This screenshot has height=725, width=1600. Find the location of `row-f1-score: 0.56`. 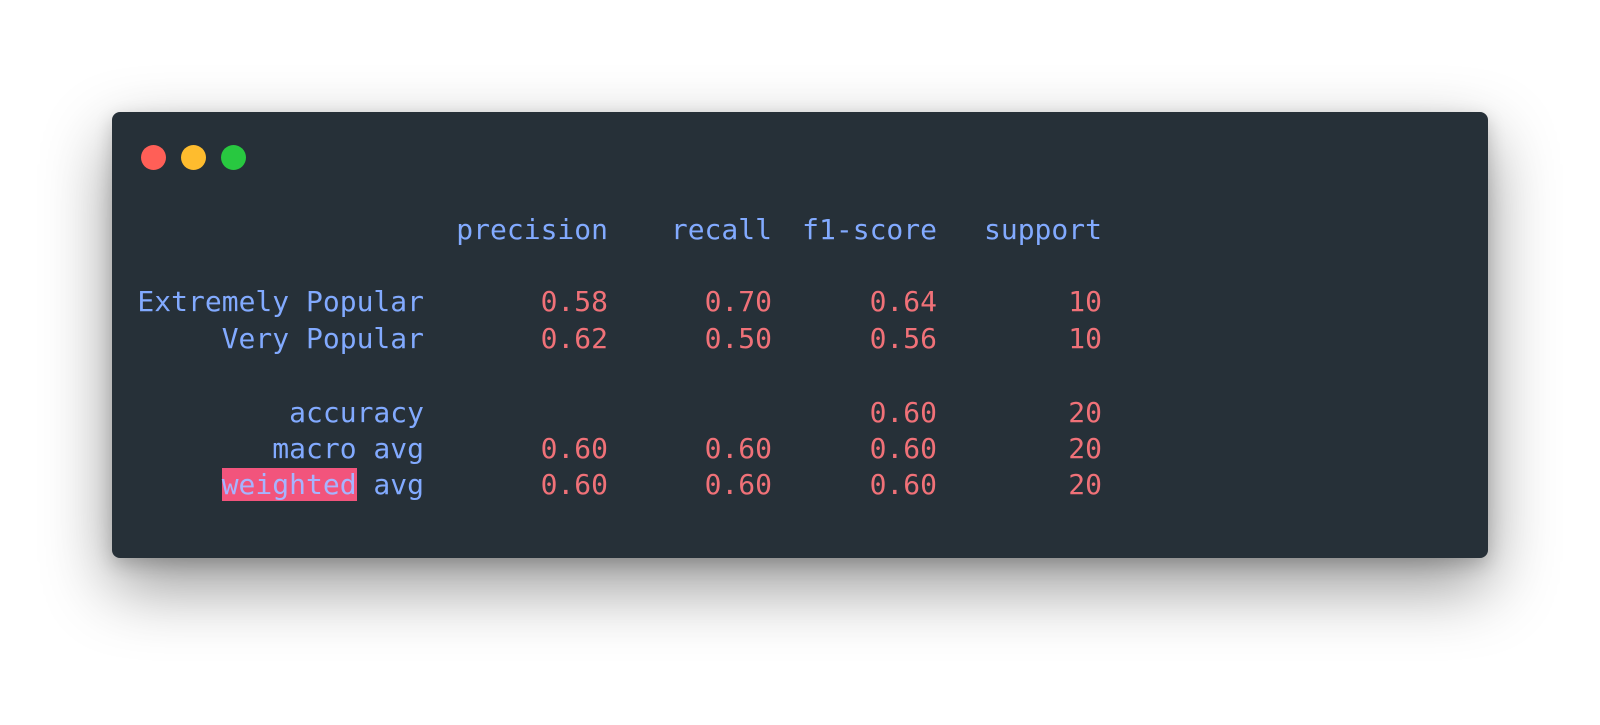

row-f1-score: 0.56 is located at coordinates (903, 338).